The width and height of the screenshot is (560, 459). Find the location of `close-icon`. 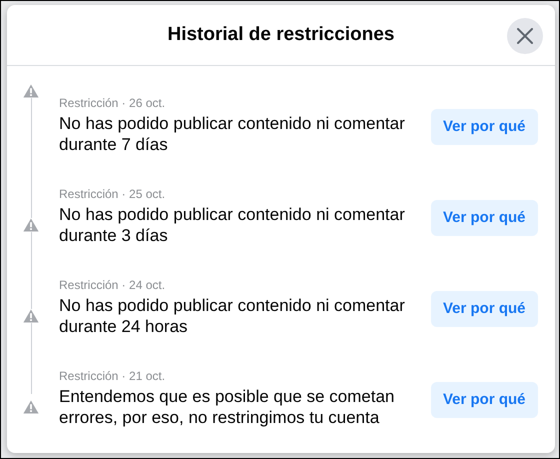

close-icon is located at coordinates (525, 36).